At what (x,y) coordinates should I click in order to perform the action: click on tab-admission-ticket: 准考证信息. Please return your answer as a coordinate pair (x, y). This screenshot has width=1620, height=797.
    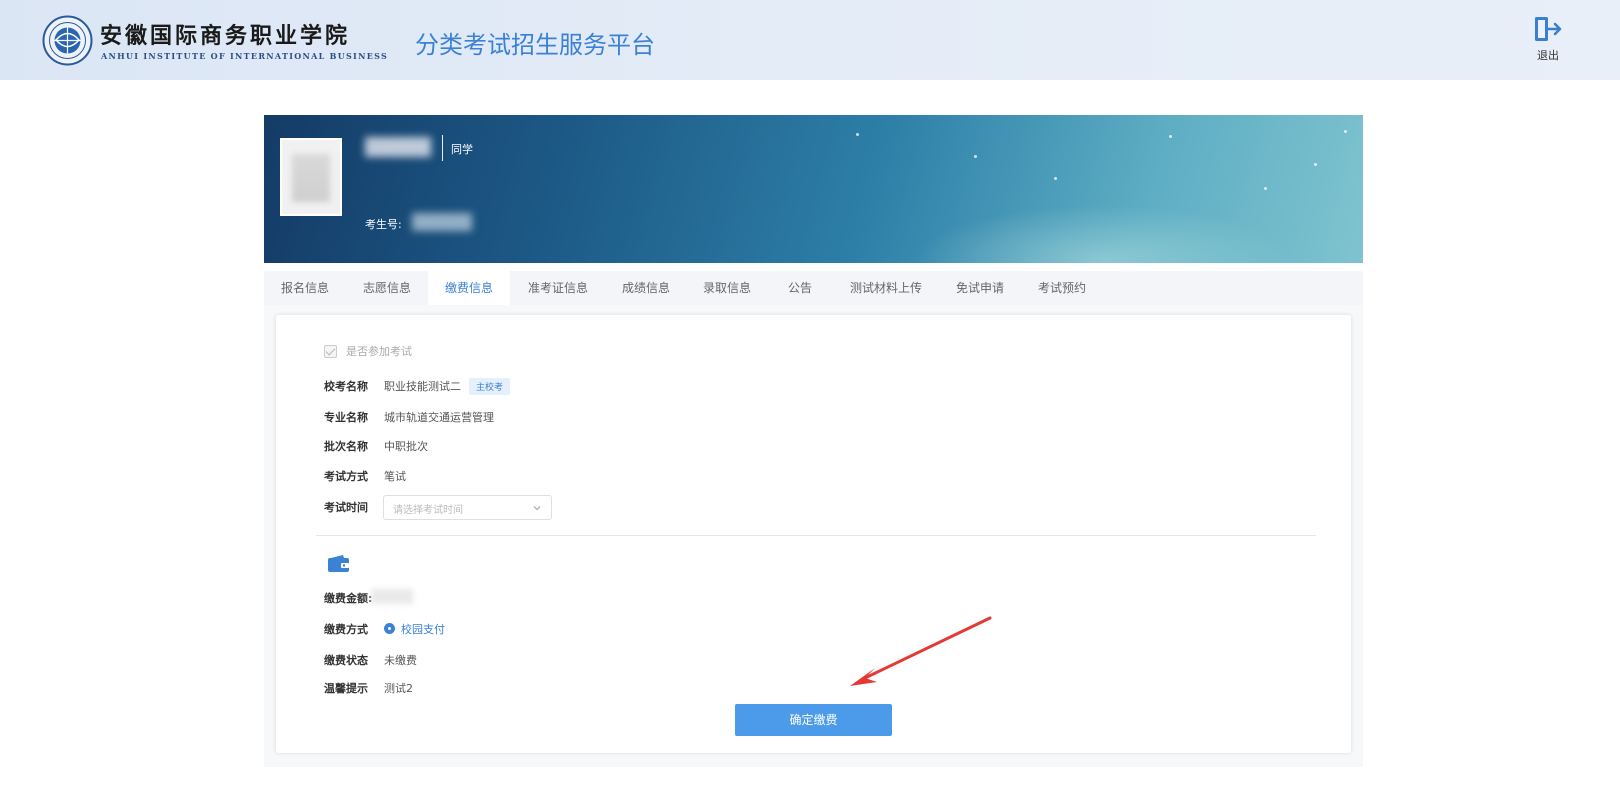
    Looking at the image, I should click on (558, 288).